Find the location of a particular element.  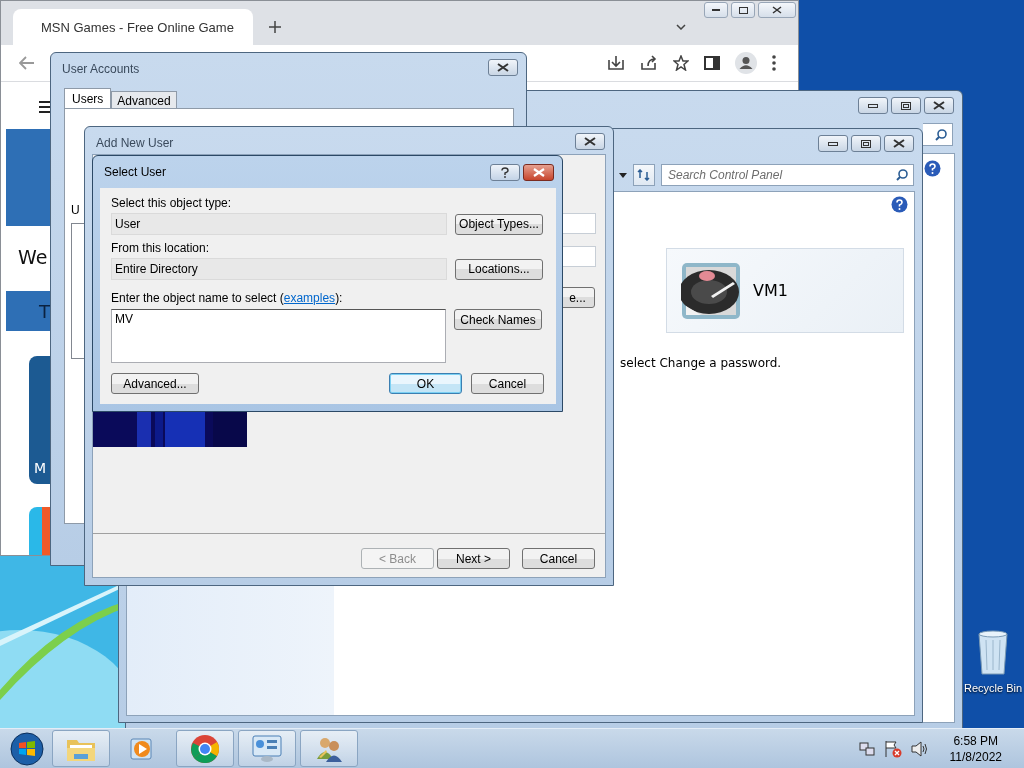

window-panel-icon is located at coordinates (267, 748).